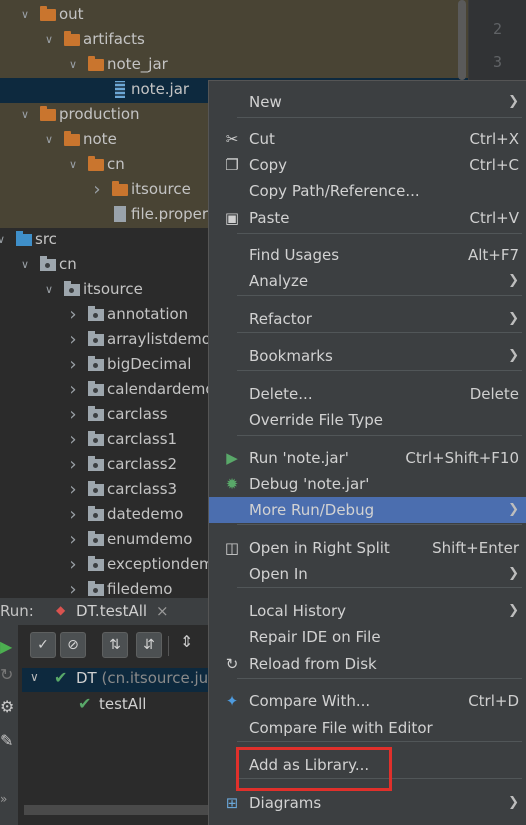  What do you see at coordinates (72, 288) in the screenshot?
I see `package-icon` at bounding box center [72, 288].